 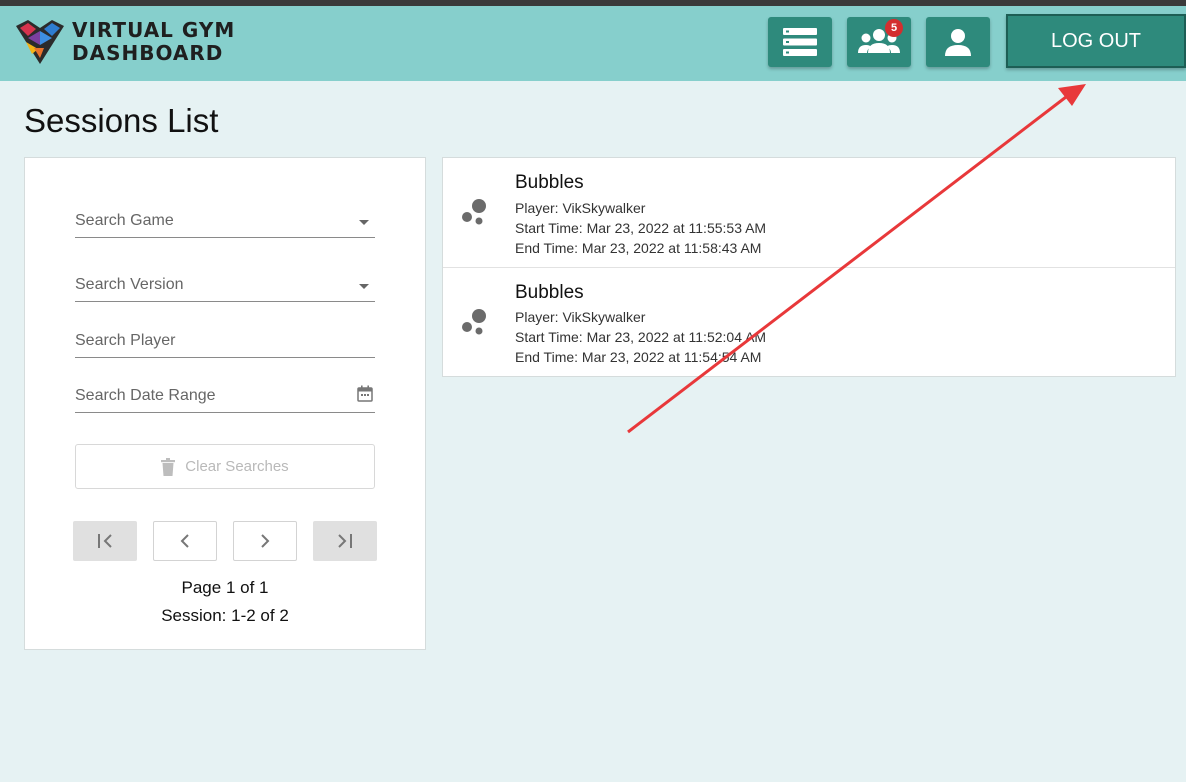 I want to click on clear-searches-button: Clear Searches, so click(x=225, y=466).